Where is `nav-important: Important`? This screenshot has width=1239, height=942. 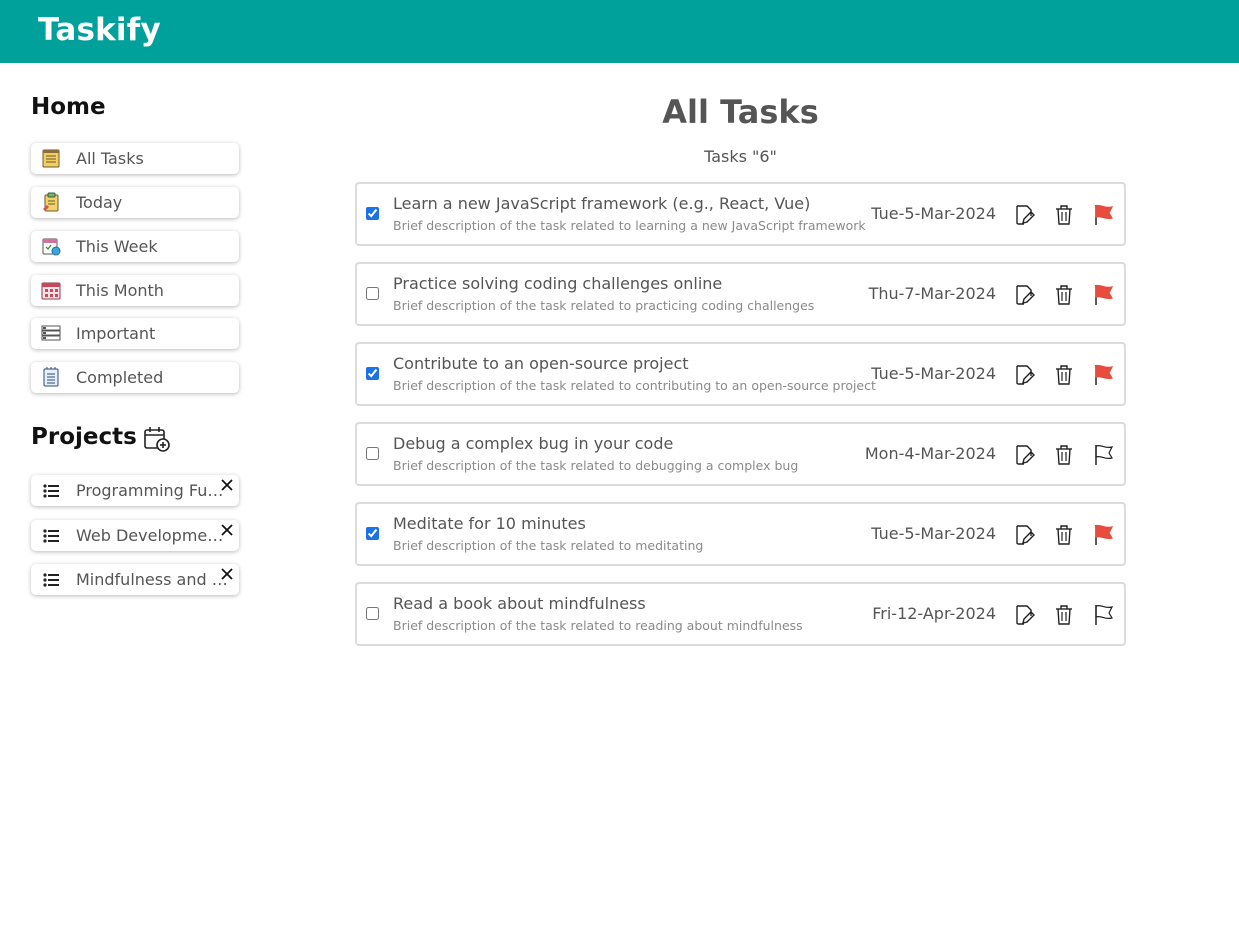
nav-important: Important is located at coordinates (135, 333).